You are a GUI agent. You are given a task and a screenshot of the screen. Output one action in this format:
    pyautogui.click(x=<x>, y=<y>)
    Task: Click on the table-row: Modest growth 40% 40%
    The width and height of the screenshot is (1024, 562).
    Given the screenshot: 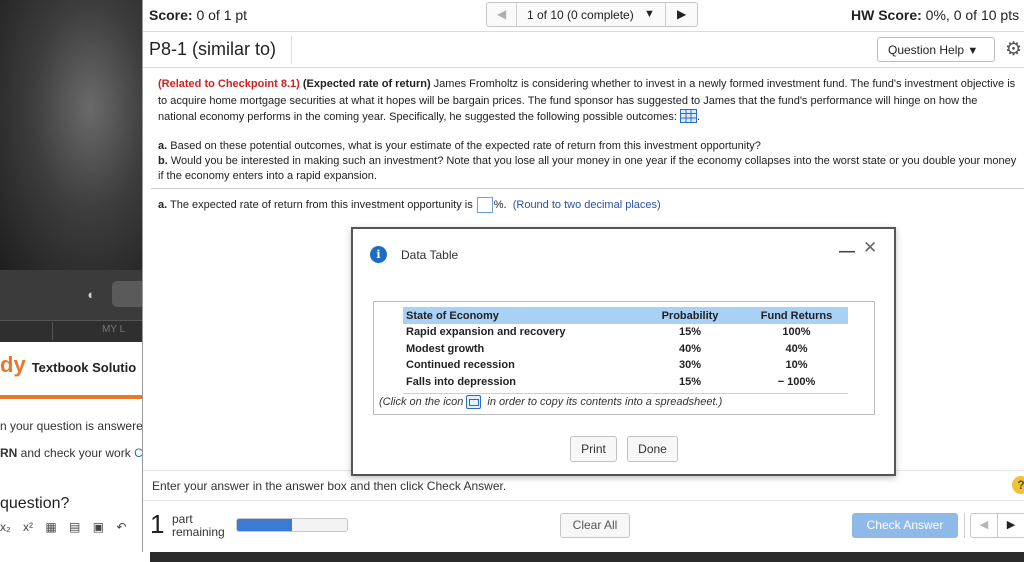 What is the action you would take?
    pyautogui.click(x=625, y=349)
    